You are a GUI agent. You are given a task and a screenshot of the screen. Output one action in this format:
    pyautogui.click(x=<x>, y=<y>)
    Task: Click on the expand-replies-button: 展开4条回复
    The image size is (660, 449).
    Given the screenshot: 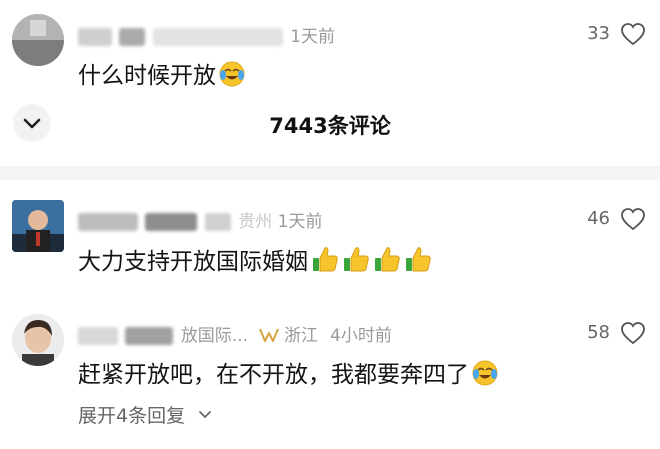 What is the action you would take?
    pyautogui.click(x=145, y=414)
    